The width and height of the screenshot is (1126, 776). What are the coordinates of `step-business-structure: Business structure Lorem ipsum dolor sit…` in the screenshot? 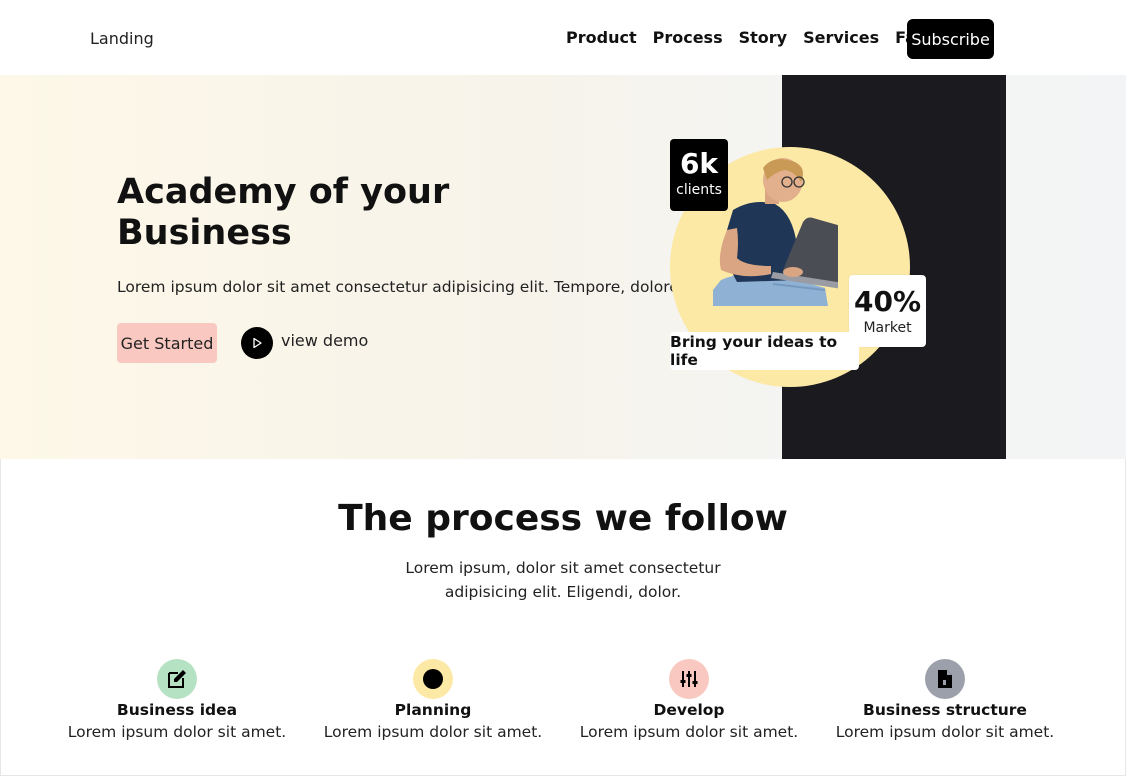 It's located at (945, 700).